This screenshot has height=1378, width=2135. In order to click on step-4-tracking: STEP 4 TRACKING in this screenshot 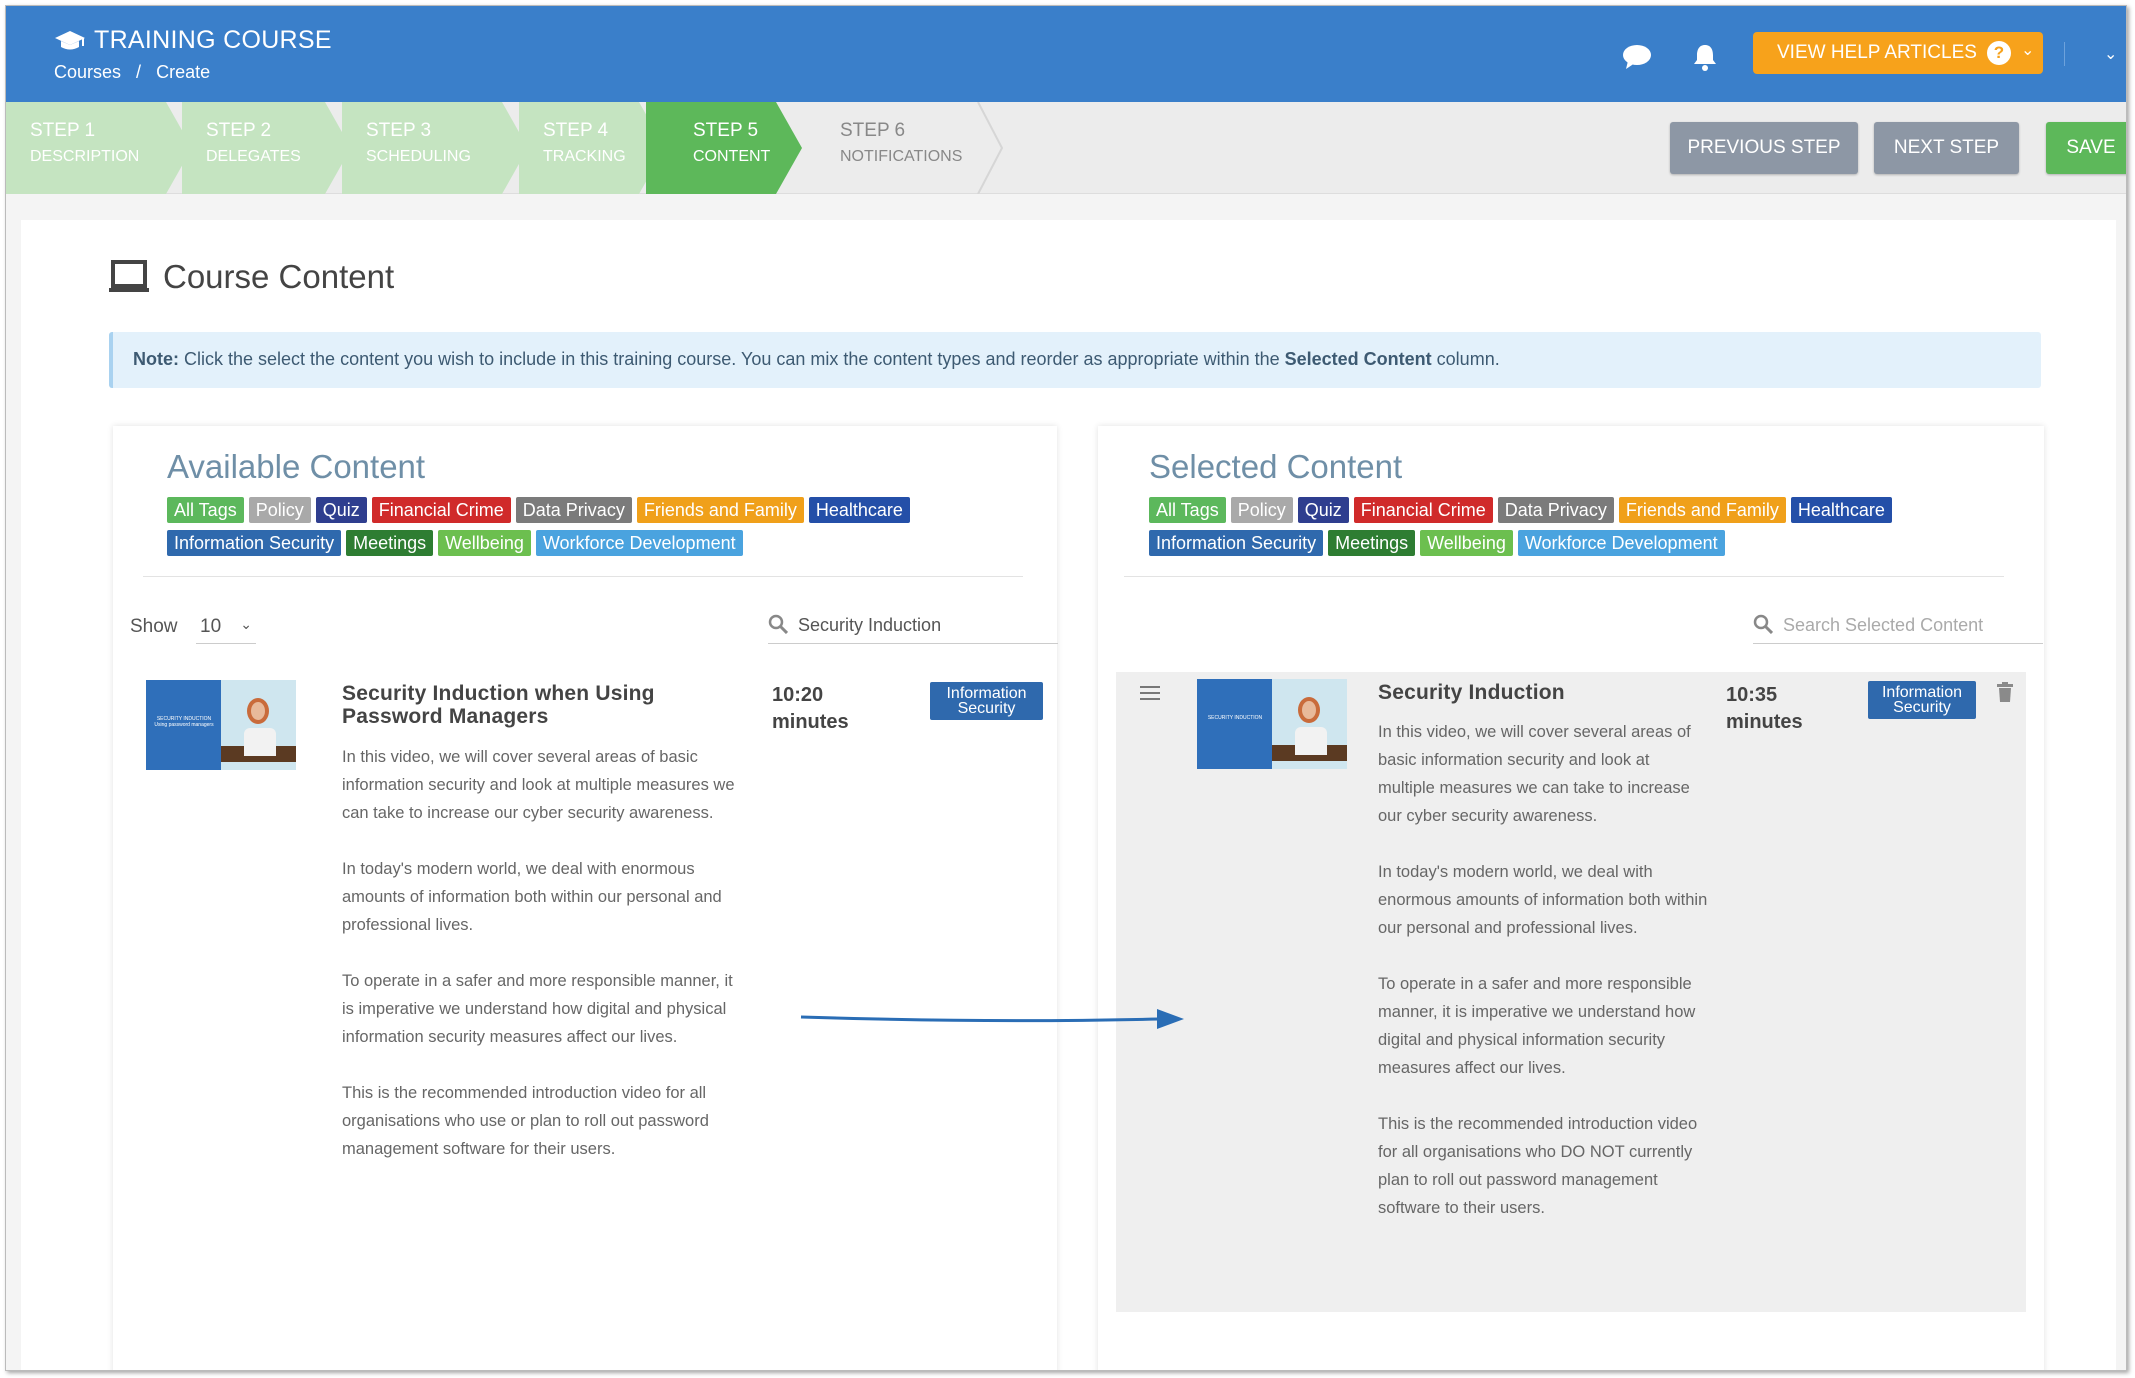, I will do `click(579, 148)`.